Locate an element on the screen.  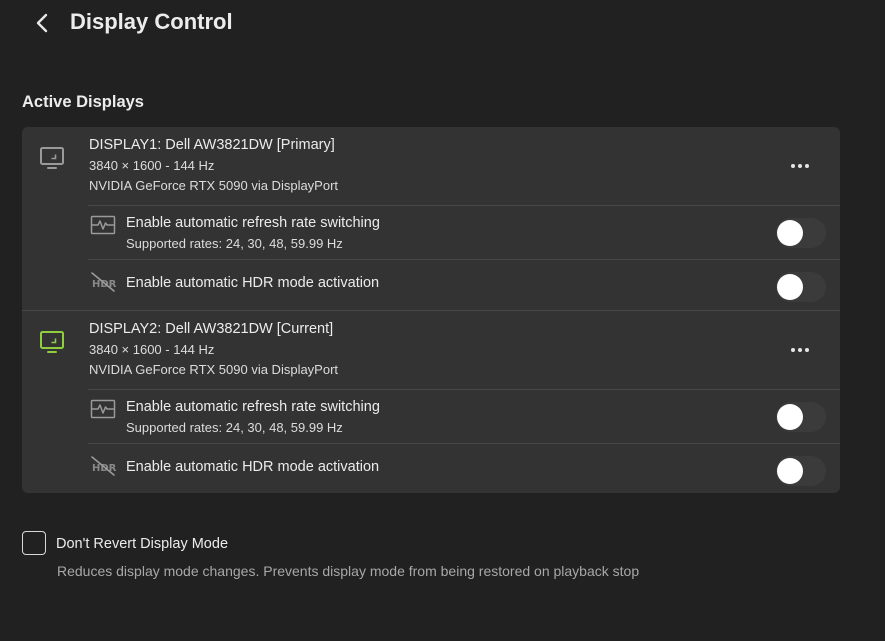
display-name: DISPLAY1: Dell AW3821DW [Primary] is located at coordinates (212, 145).